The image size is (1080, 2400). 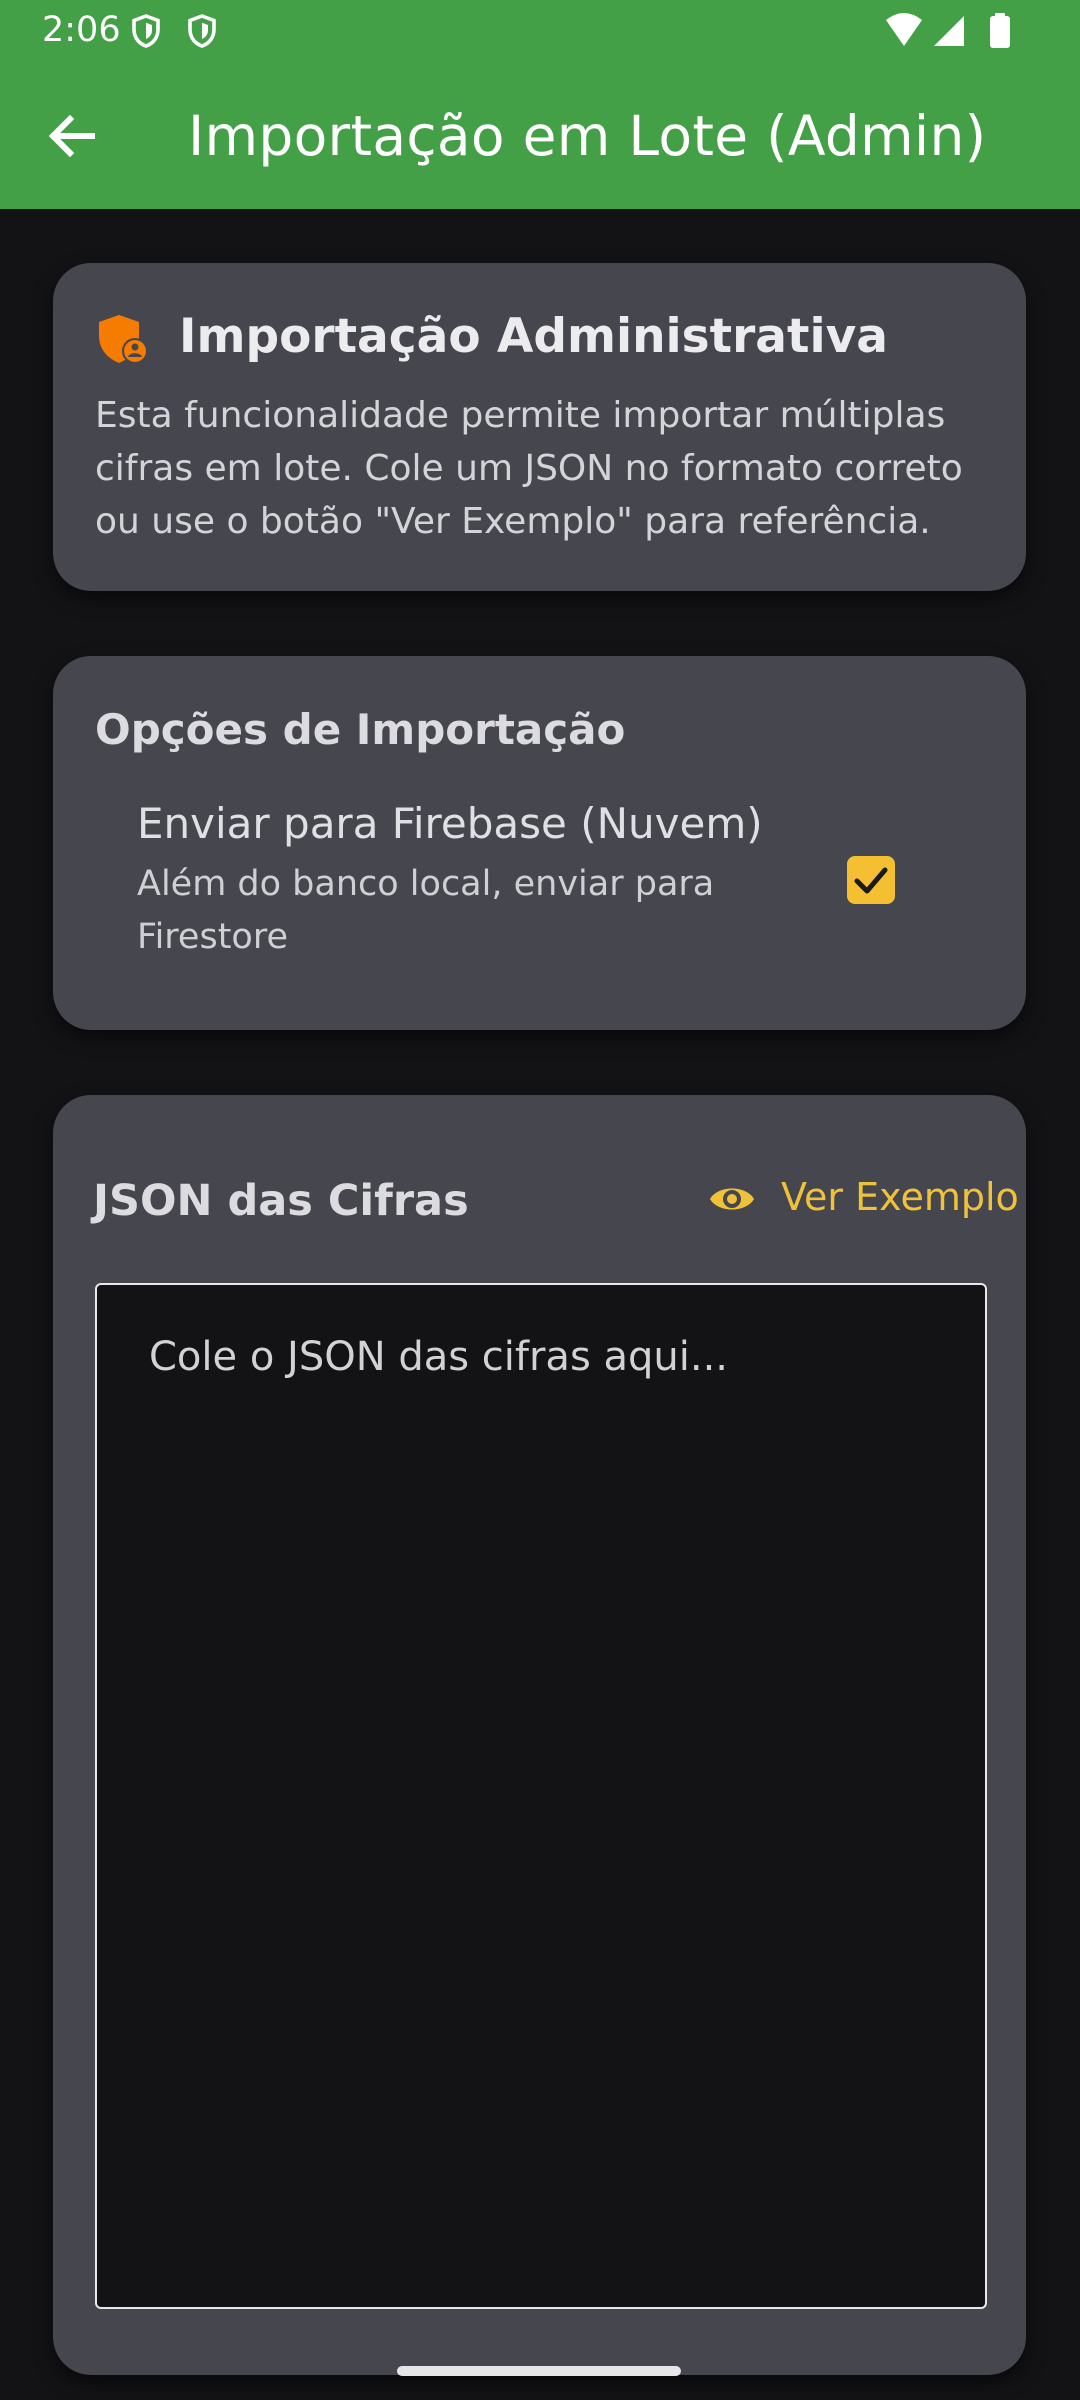 I want to click on page-title: Importação em Lote (Admin), so click(x=587, y=136).